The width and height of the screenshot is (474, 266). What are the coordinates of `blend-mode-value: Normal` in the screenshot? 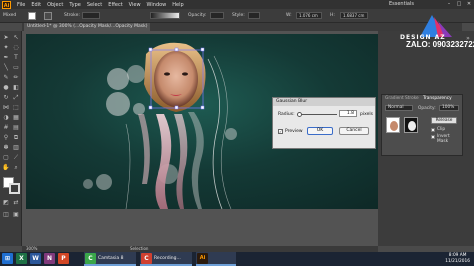 It's located at (396, 107).